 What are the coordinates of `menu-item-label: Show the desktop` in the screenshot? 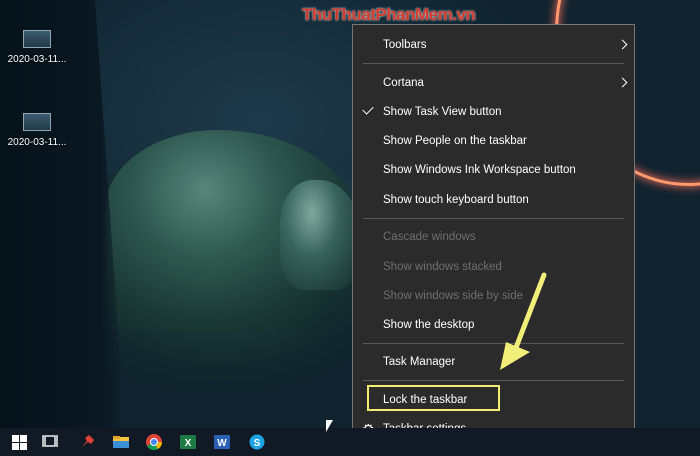 It's located at (429, 325).